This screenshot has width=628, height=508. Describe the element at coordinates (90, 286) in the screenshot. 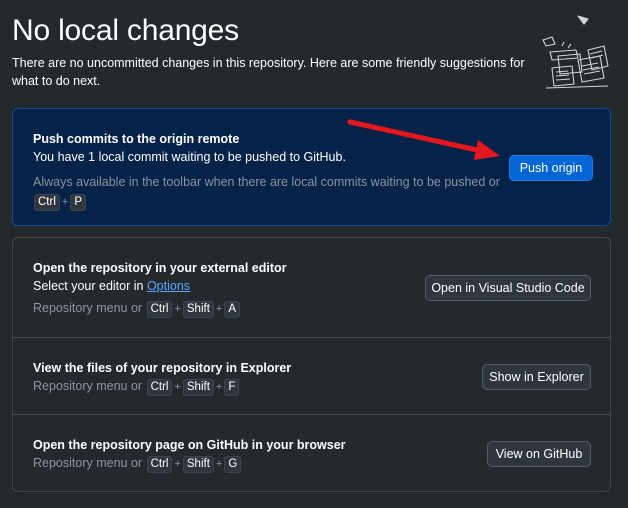

I see `select-editor-text: Select your editor in` at that location.